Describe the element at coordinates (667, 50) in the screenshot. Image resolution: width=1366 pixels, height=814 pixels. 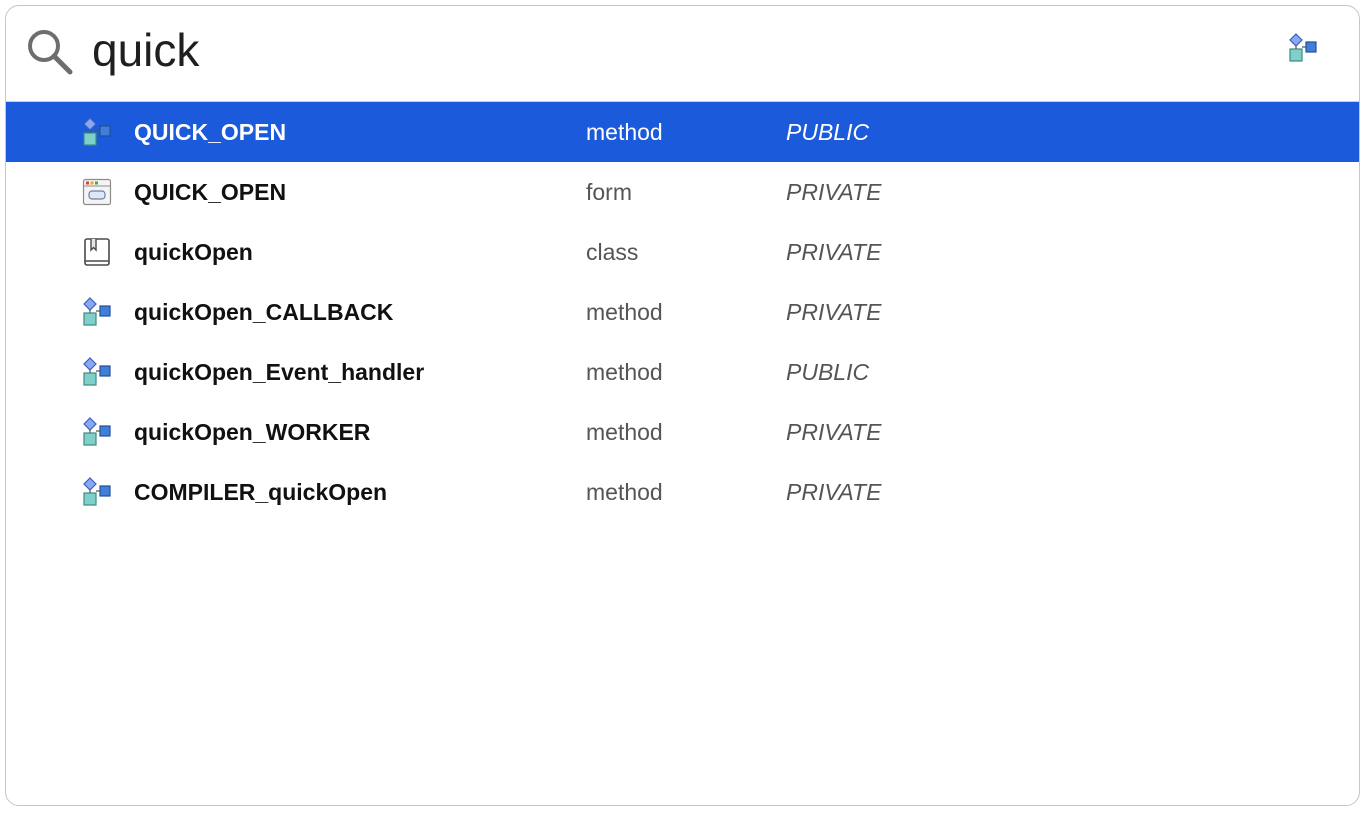
I see `search-input` at that location.